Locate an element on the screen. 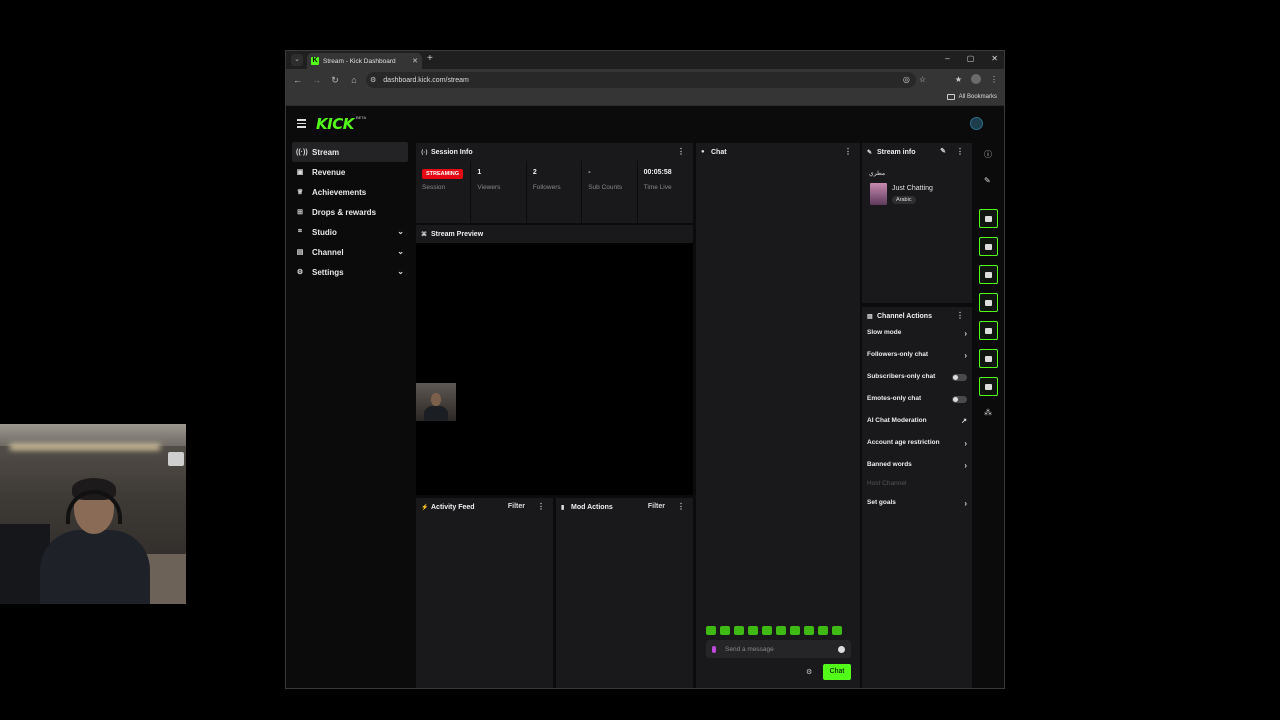 The height and width of the screenshot is (720, 1280). minimize-icon: – is located at coordinates (947, 58).